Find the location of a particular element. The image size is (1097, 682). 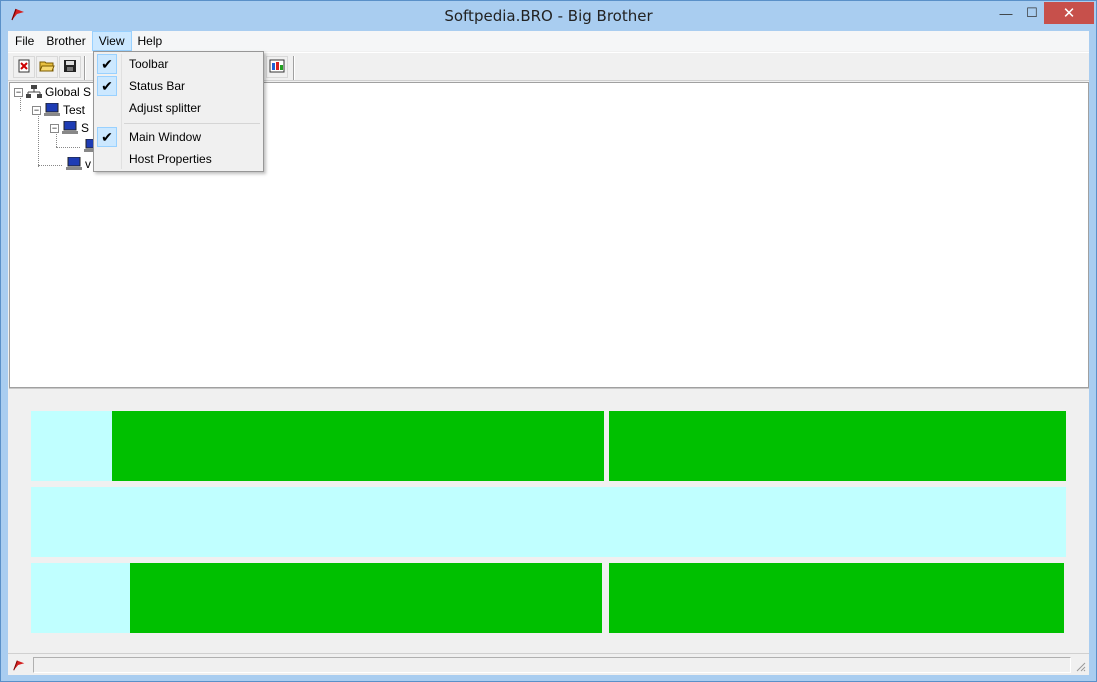

open-folder-icon is located at coordinates (47, 67).